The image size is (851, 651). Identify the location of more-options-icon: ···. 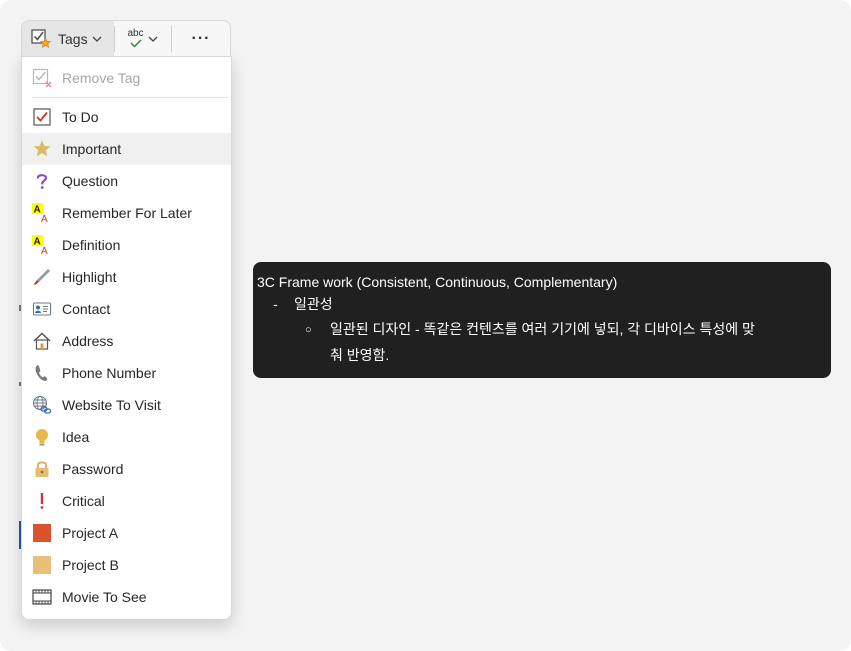
(201, 38).